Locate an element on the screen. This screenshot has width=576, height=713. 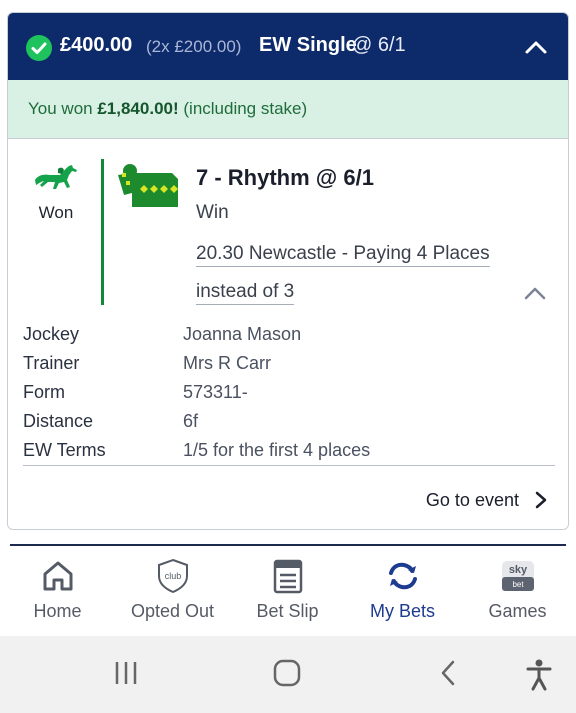
bet-slip-icon is located at coordinates (287, 576).